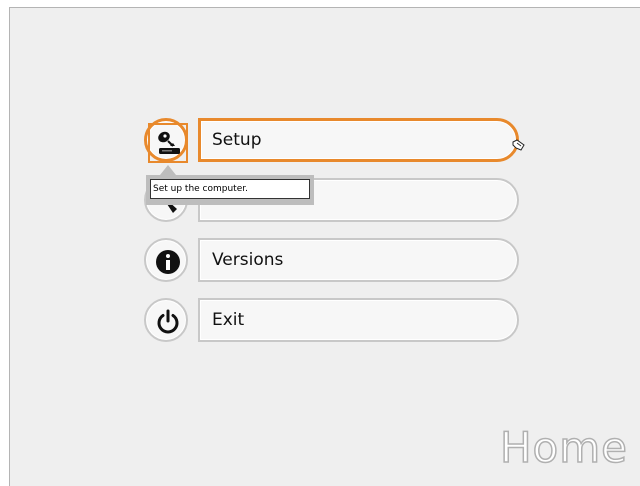 This screenshot has width=640, height=486. I want to click on info-icon, so click(168, 262).